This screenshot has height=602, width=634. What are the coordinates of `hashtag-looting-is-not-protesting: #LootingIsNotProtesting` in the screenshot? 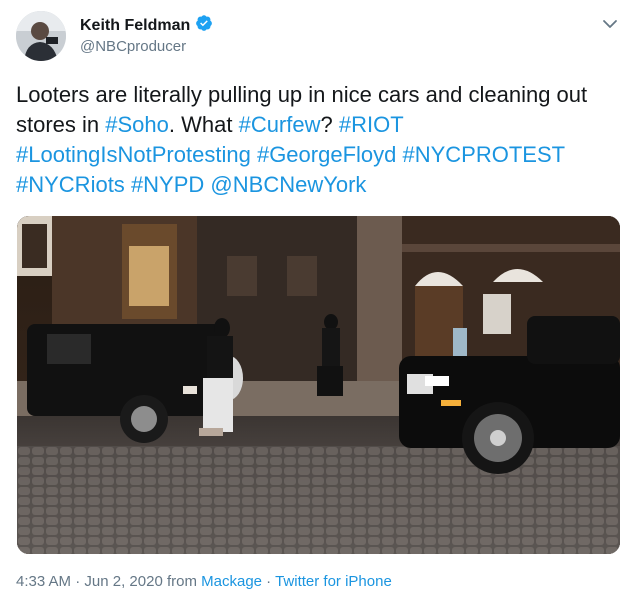 It's located at (133, 154).